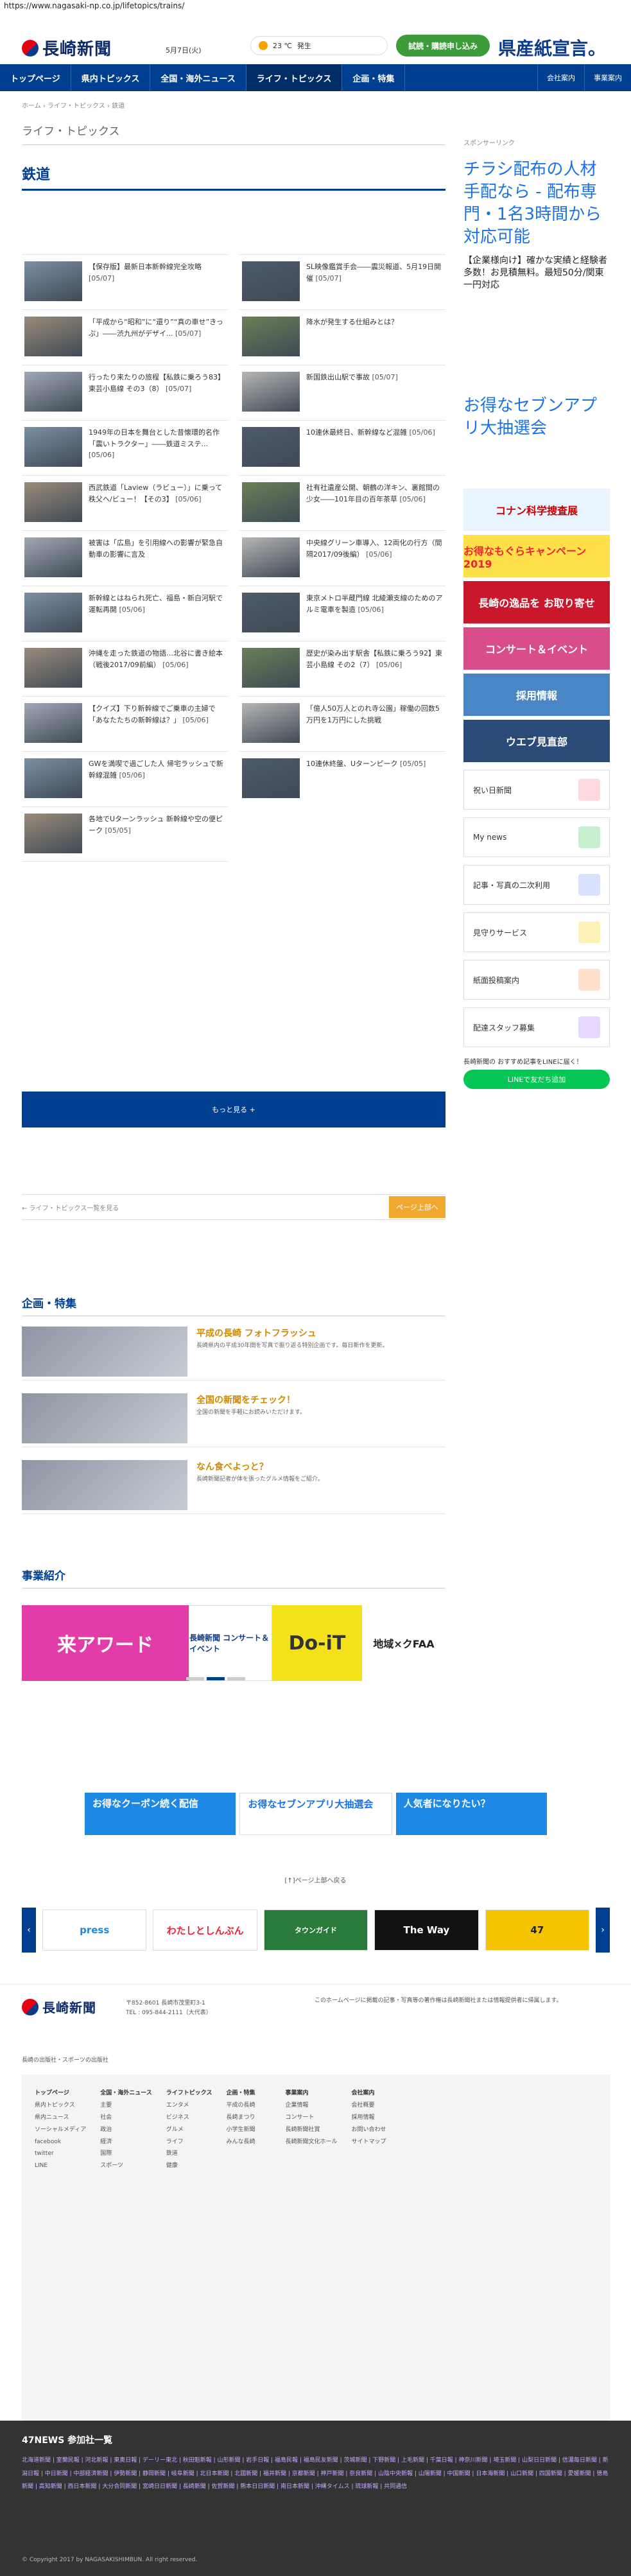 This screenshot has width=631, height=2576. Describe the element at coordinates (315, 1930) in the screenshot. I see `partner-item: タウンガイド` at that location.